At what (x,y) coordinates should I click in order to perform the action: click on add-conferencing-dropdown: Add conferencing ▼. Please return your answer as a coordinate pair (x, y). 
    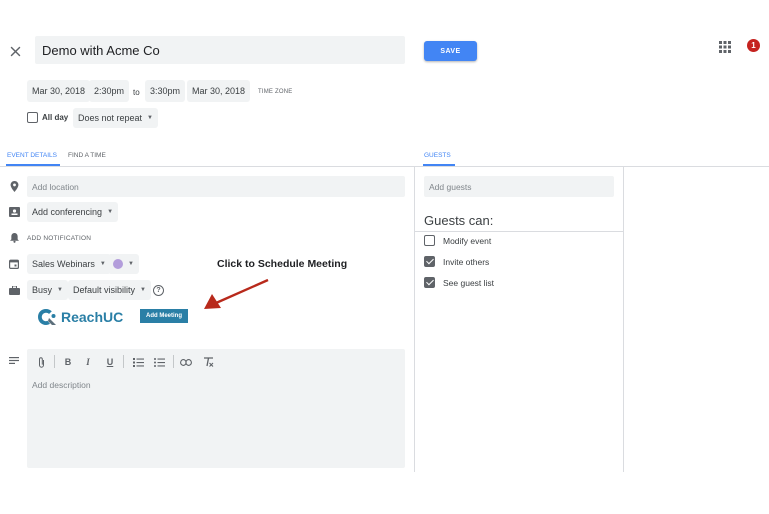
    Looking at the image, I should click on (73, 212).